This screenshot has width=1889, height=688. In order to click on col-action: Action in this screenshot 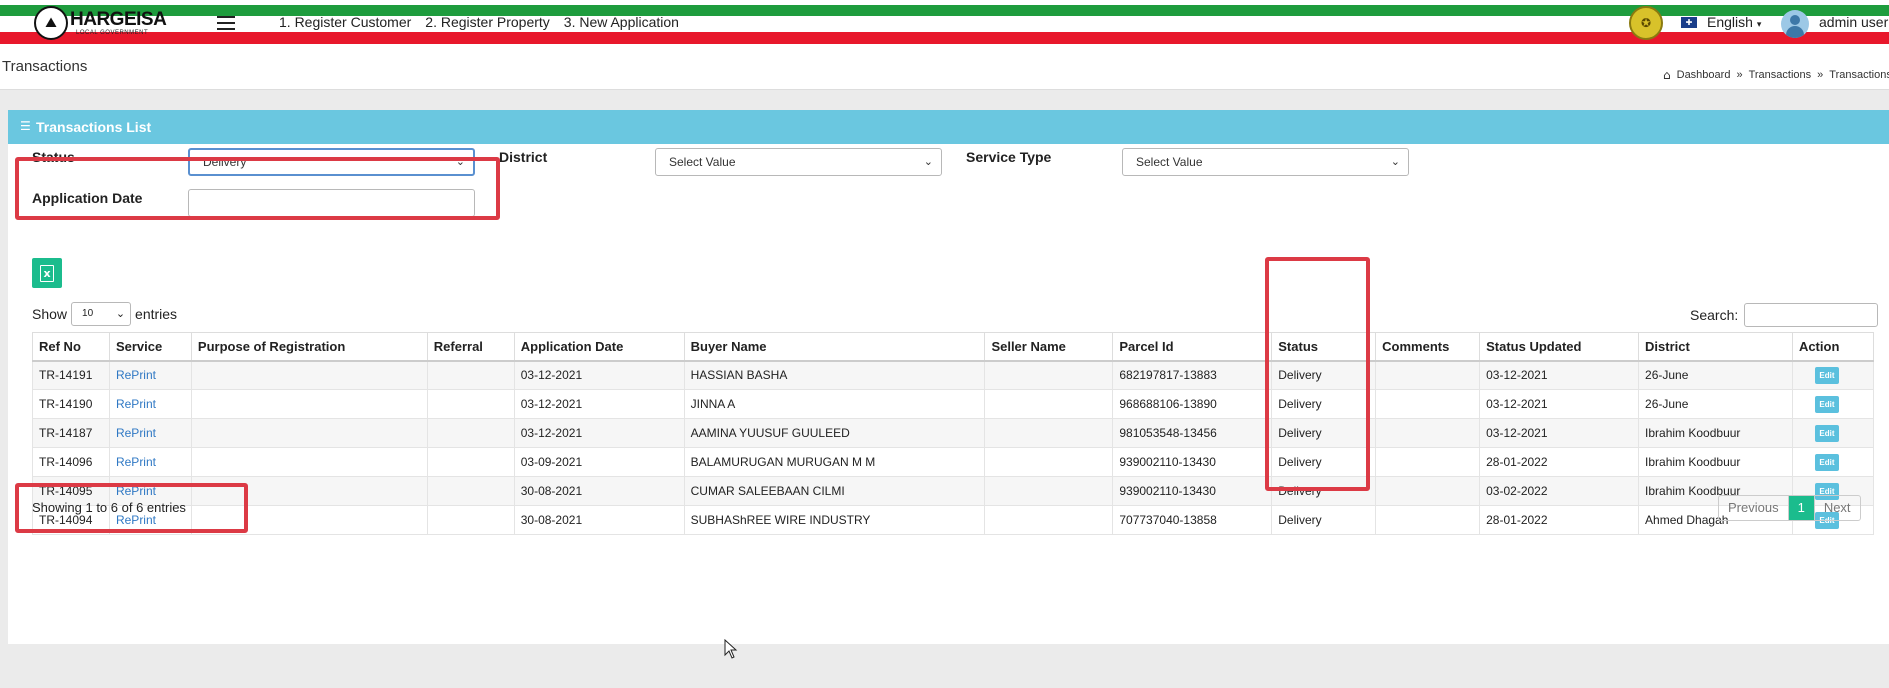, I will do `click(1833, 347)`.